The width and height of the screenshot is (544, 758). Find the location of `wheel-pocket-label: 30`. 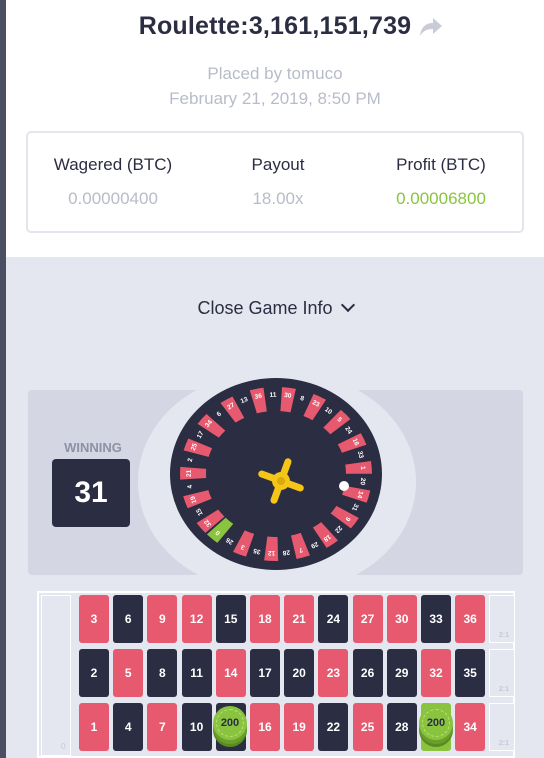

wheel-pocket-label: 30 is located at coordinates (288, 396).